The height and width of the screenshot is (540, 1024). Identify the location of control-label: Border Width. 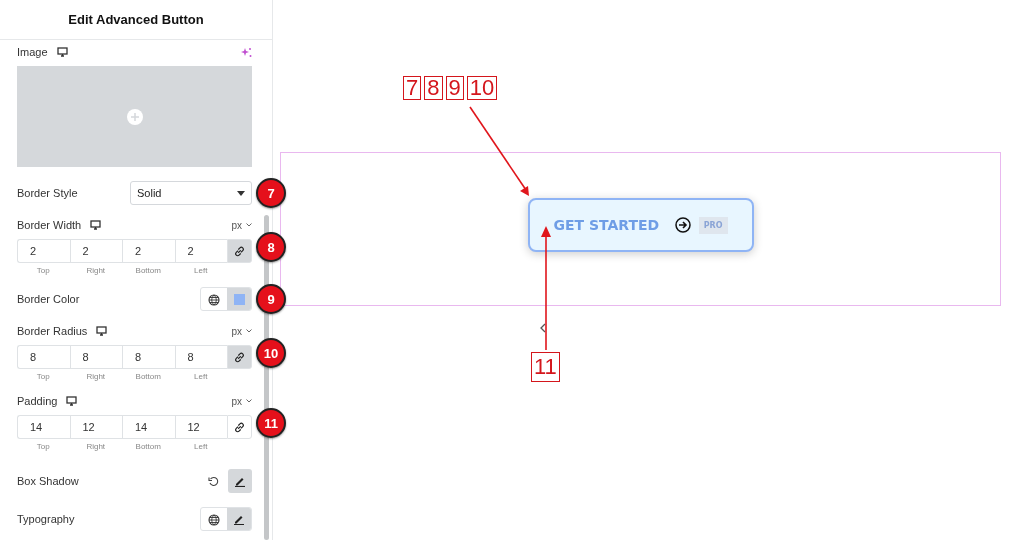
(49, 225).